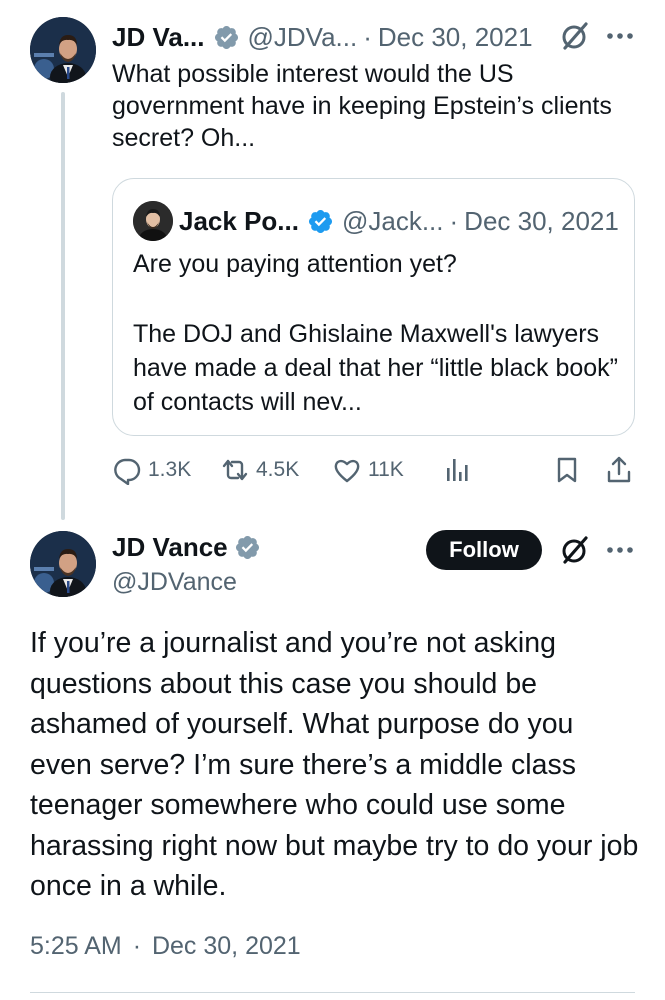  I want to click on verified-badge-blue-icon, so click(320, 221).